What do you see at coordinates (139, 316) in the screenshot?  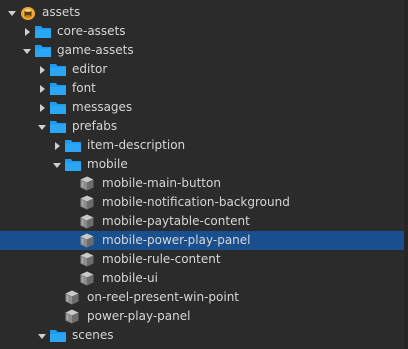 I see `tree-item-label: power-play-panel` at bounding box center [139, 316].